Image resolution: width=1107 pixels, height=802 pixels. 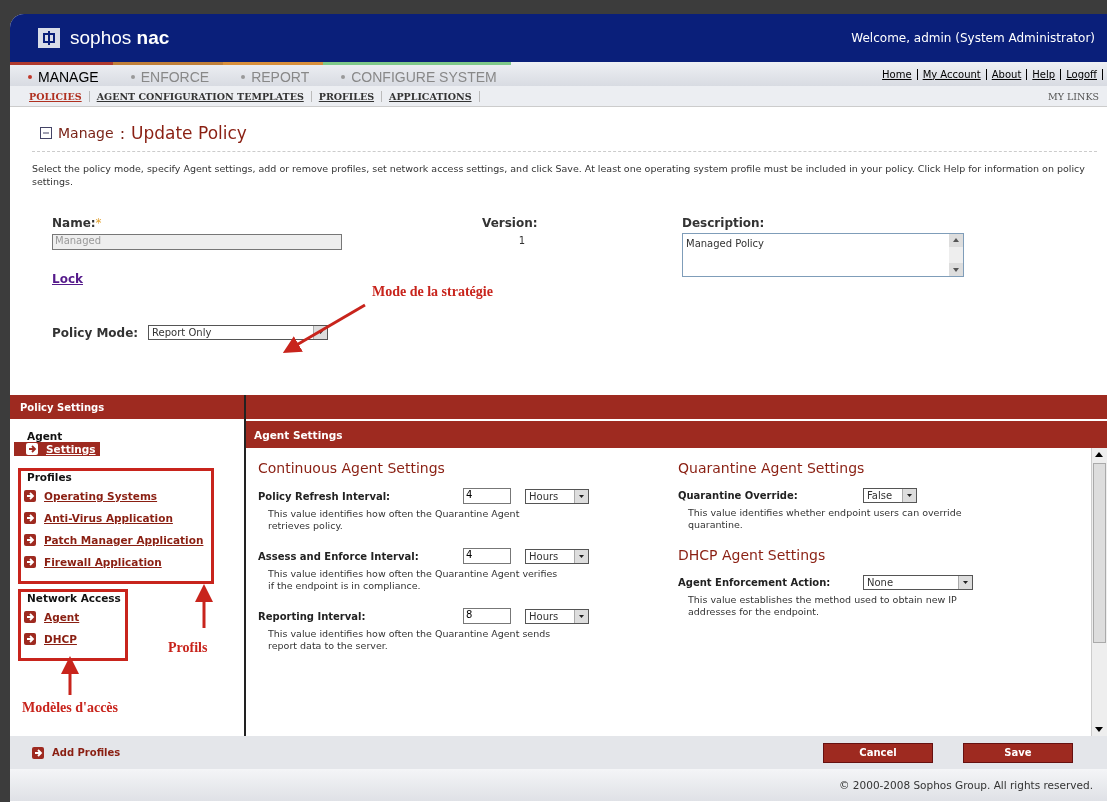 What do you see at coordinates (95, 332) in the screenshot?
I see `policy-mode-label: Policy Mode:` at bounding box center [95, 332].